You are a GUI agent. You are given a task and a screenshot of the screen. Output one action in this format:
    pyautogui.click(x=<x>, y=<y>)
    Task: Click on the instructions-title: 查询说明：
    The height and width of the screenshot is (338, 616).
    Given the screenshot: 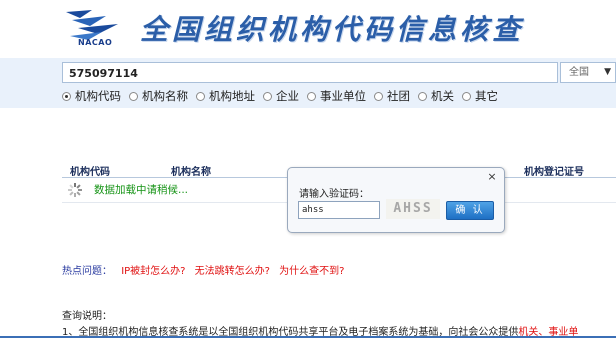 What is the action you would take?
    pyautogui.click(x=87, y=316)
    